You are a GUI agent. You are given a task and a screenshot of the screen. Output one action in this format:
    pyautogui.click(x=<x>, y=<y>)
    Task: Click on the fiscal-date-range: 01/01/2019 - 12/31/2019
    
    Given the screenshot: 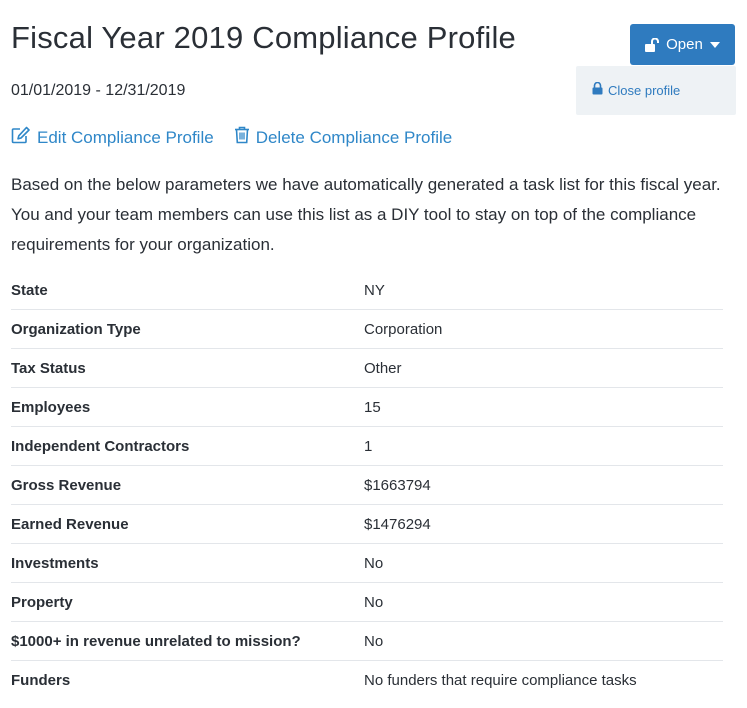 What is the action you would take?
    pyautogui.click(x=98, y=90)
    